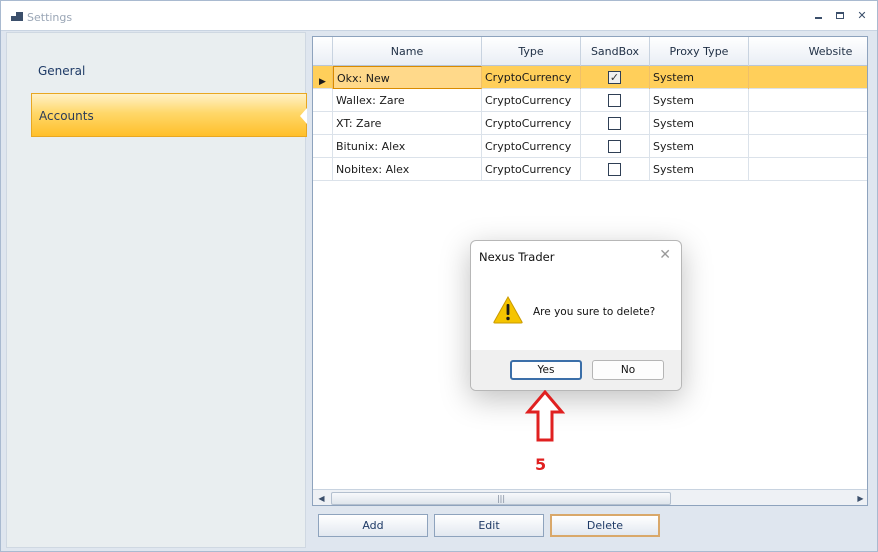 The height and width of the screenshot is (552, 878). Describe the element at coordinates (439, 16) in the screenshot. I see `title-bar: Settings ✕` at that location.